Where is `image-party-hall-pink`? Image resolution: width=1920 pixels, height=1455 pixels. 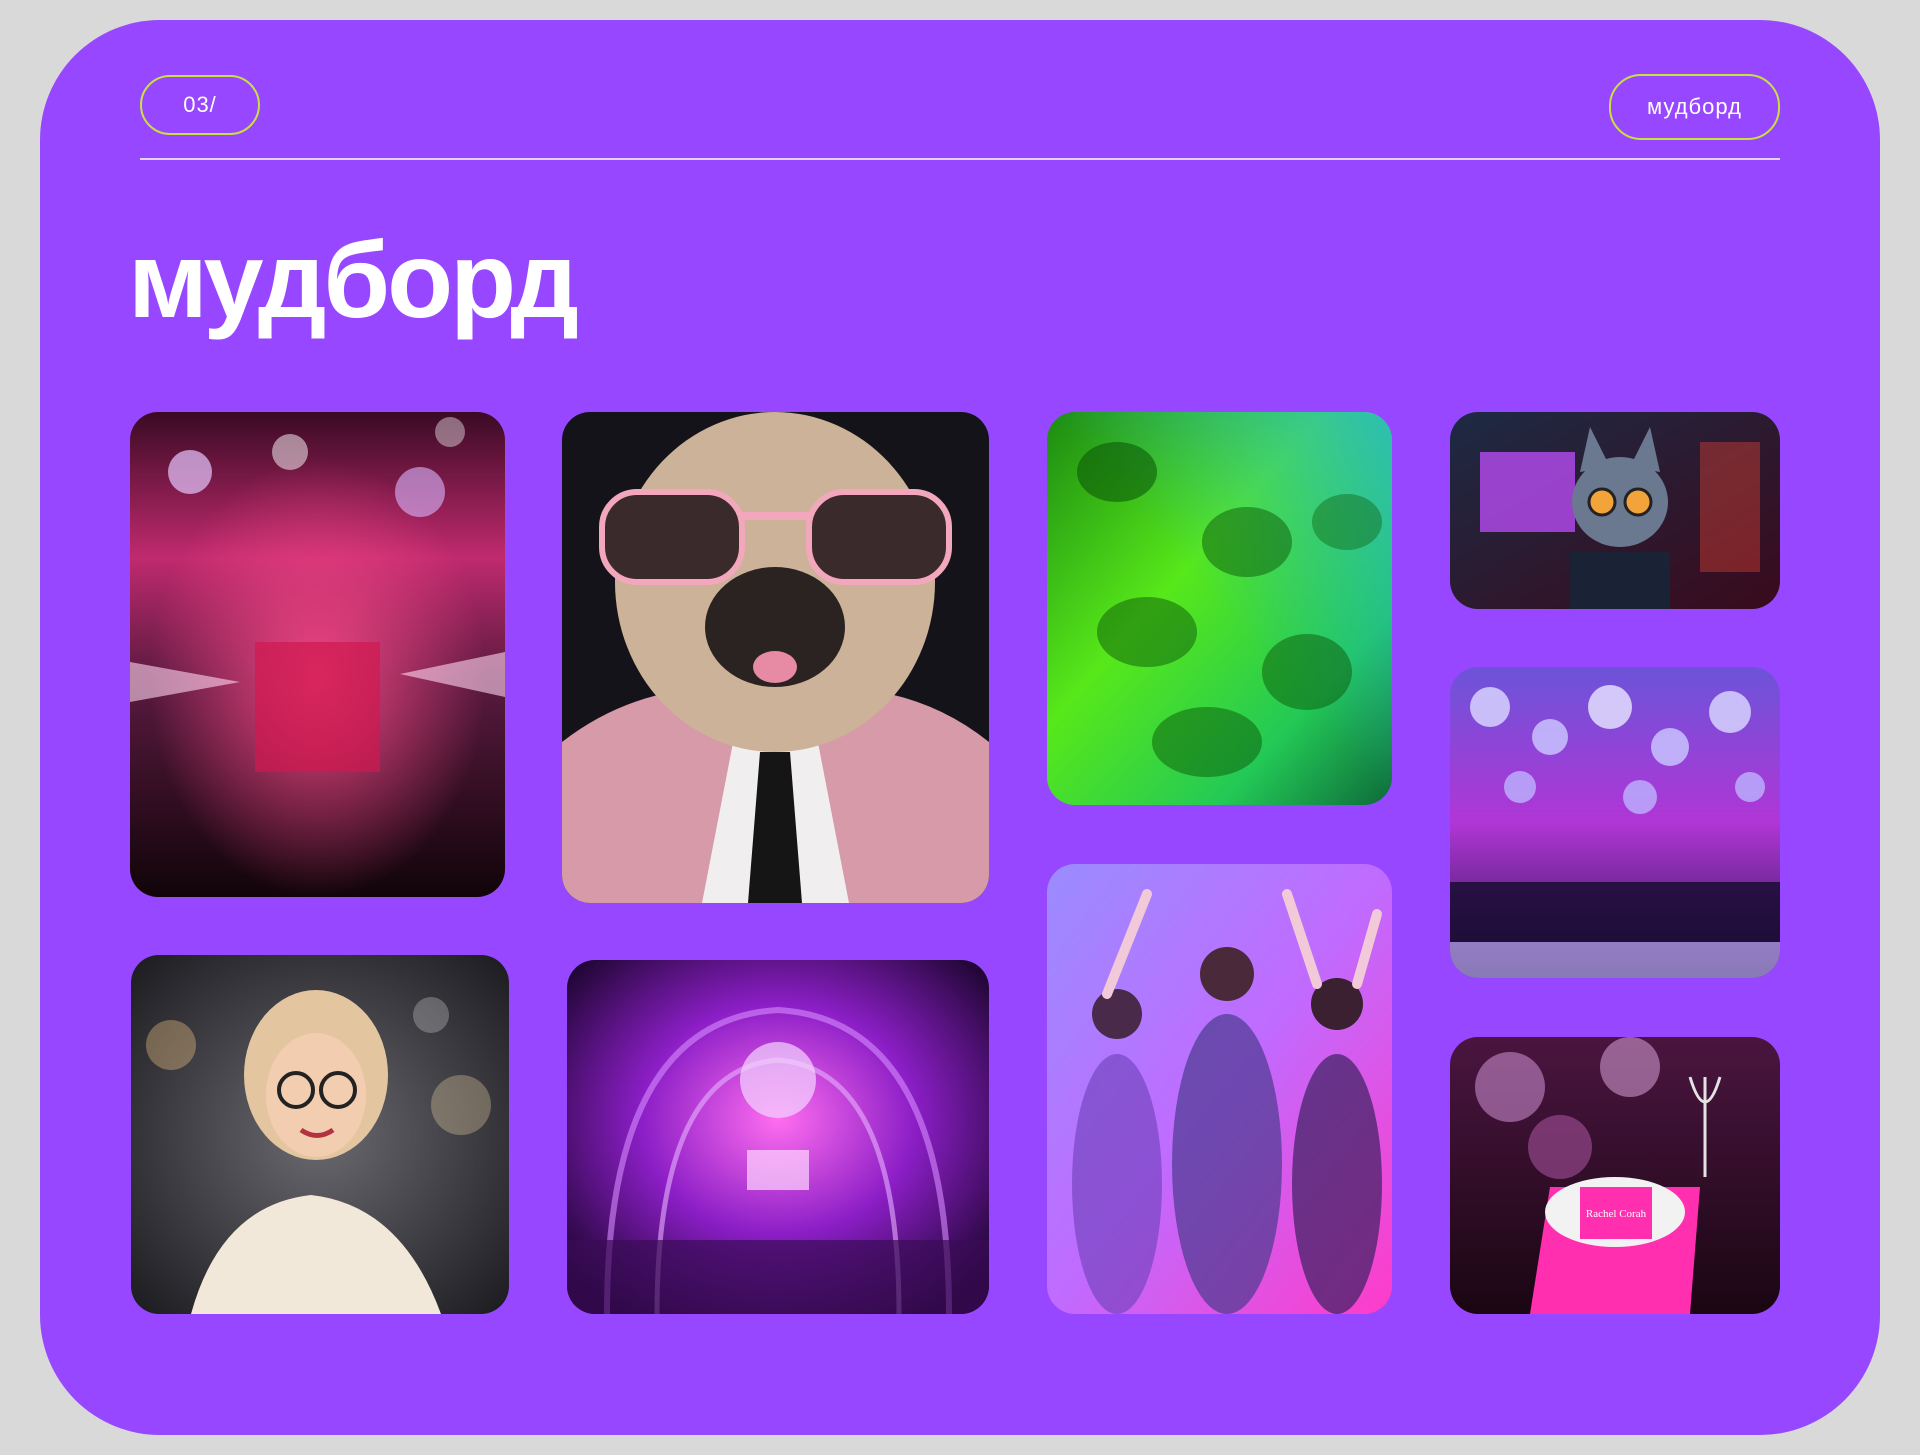
image-party-hall-pink is located at coordinates (317, 654).